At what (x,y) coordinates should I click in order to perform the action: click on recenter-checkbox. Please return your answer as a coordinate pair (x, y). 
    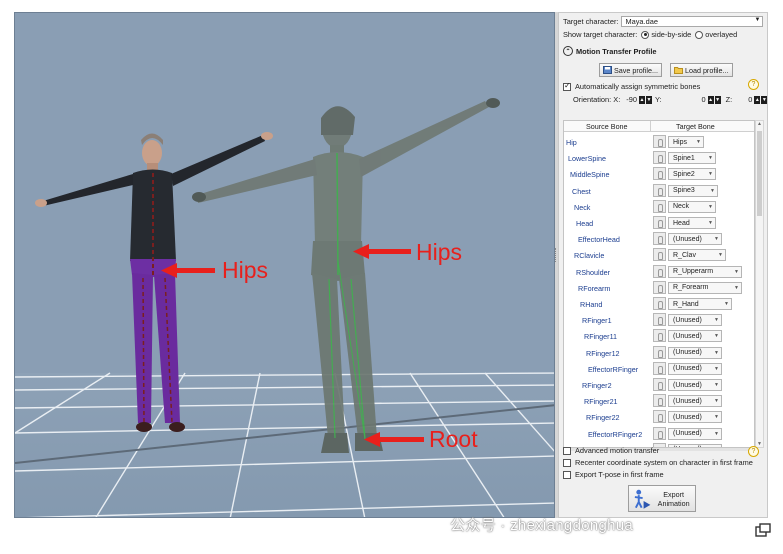
    Looking at the image, I should click on (567, 462).